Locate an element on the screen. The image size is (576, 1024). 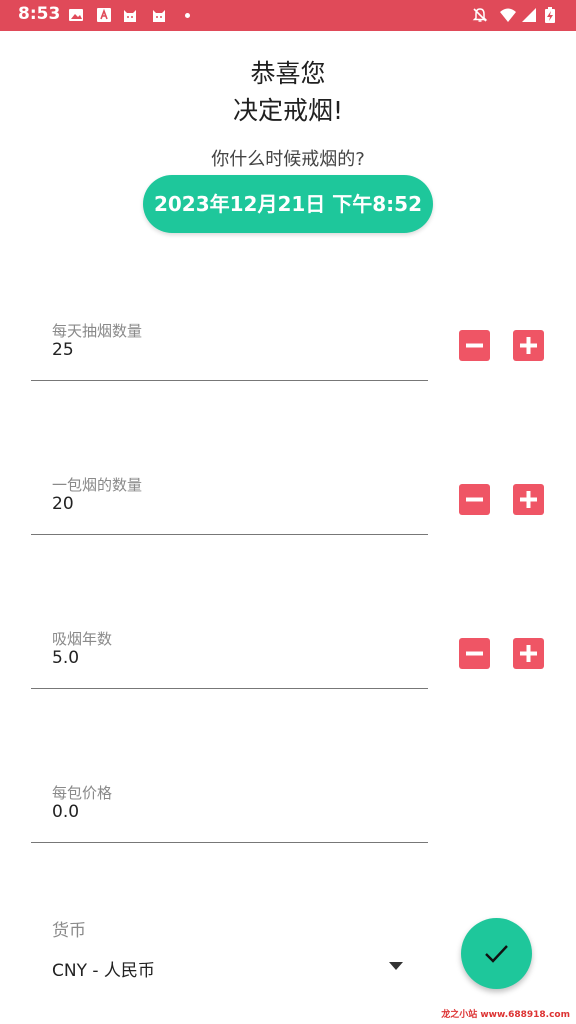
decrease-cigarettes-per-pack-button is located at coordinates (474, 499).